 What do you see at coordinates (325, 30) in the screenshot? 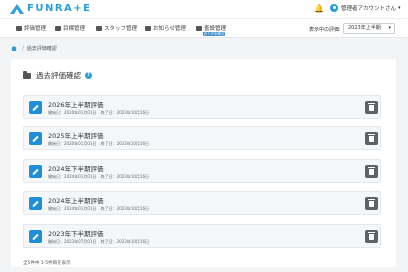
I see `period-label: 表示中の評価:` at bounding box center [325, 30].